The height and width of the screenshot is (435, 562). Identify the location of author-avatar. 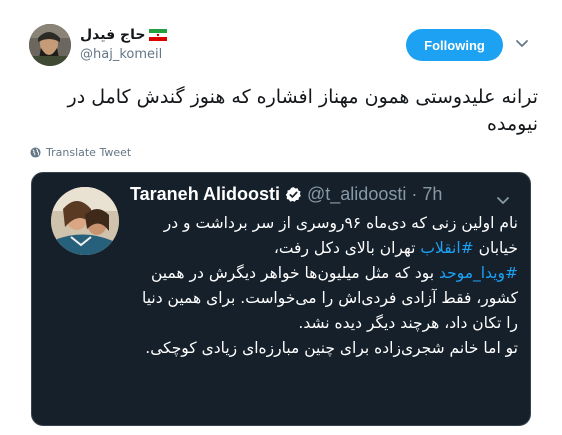
(50, 45).